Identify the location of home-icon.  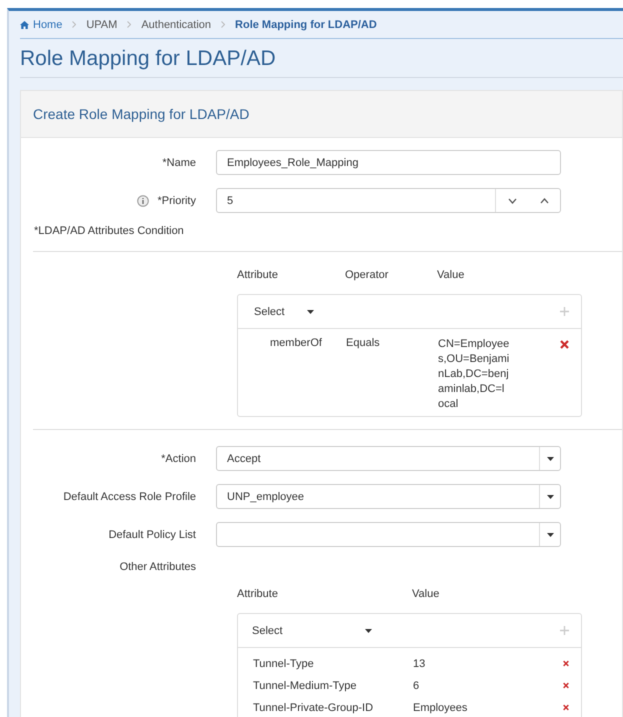
(24, 24).